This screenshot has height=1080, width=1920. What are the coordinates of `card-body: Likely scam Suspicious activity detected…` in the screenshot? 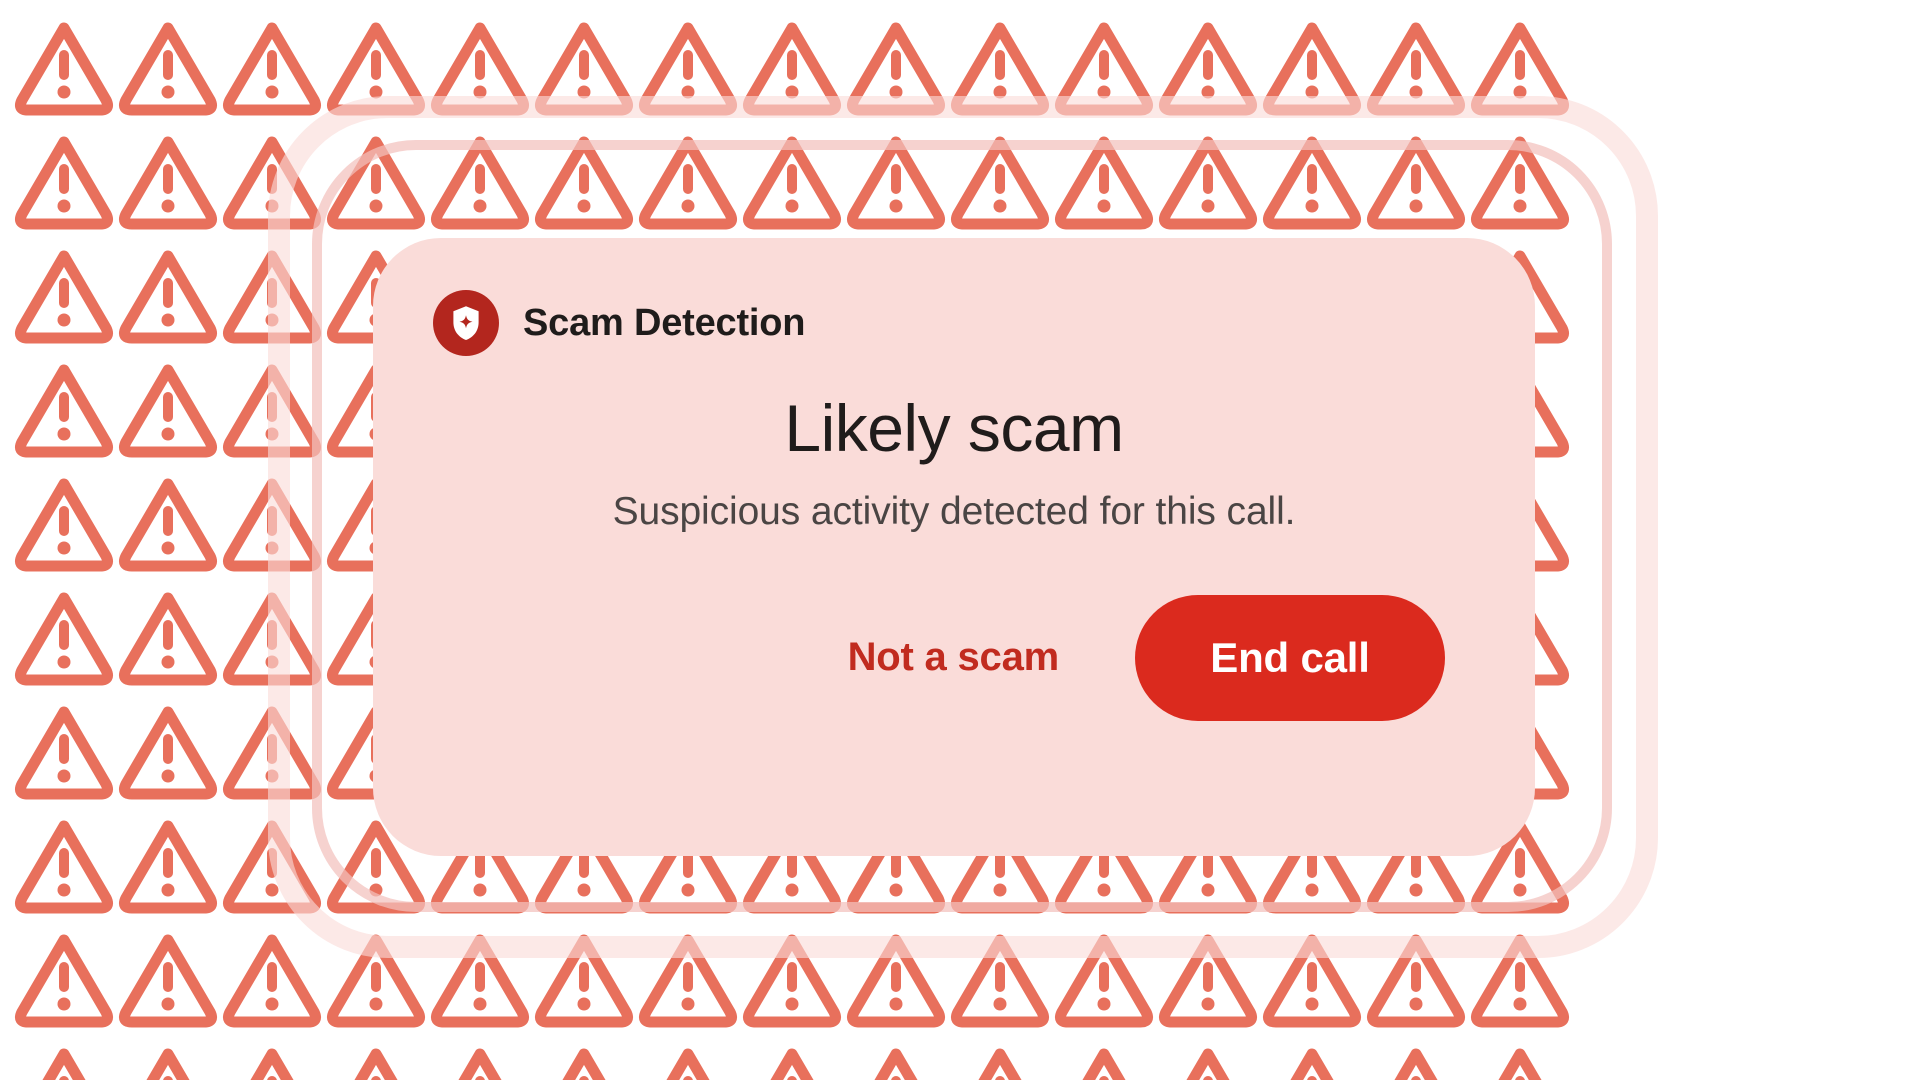 It's located at (954, 464).